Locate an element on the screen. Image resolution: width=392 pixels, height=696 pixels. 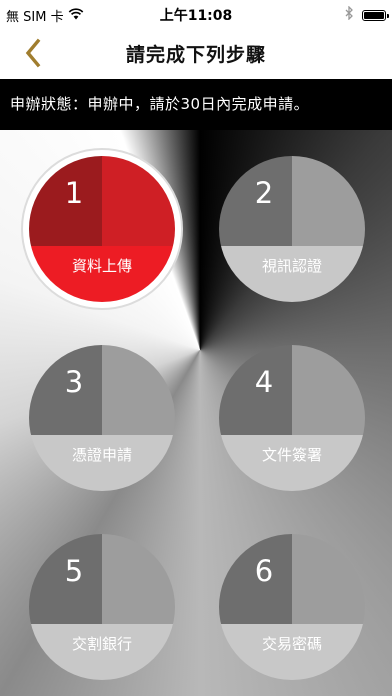
step-certificate-button: 3 憑證申請 is located at coordinates (102, 418).